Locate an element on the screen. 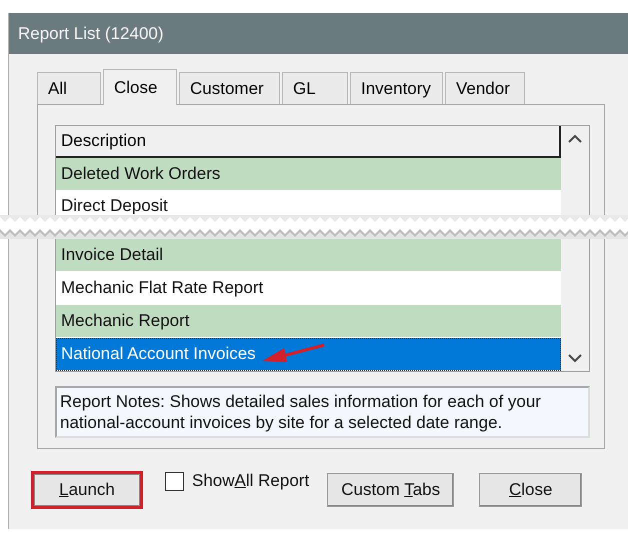  list-row: Deleted Work Orders is located at coordinates (308, 174).